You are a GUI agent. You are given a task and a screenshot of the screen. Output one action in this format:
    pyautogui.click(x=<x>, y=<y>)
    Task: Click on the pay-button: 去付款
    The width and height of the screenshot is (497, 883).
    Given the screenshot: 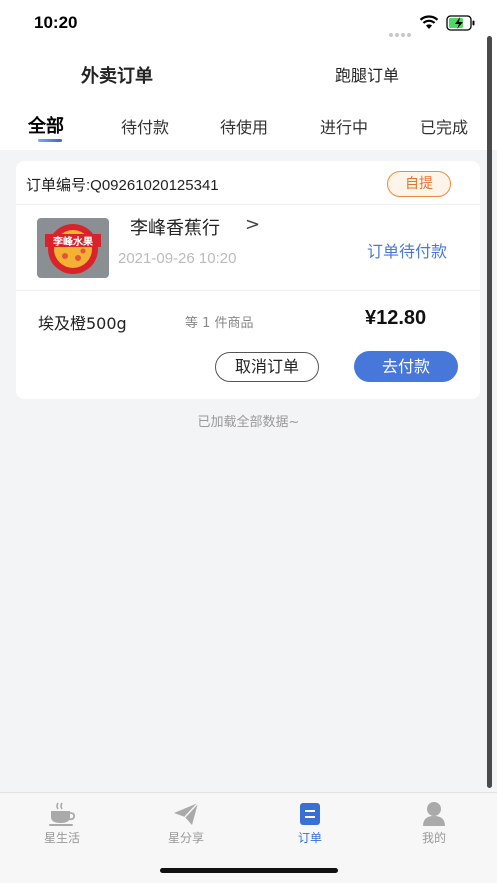 What is the action you would take?
    pyautogui.click(x=406, y=366)
    